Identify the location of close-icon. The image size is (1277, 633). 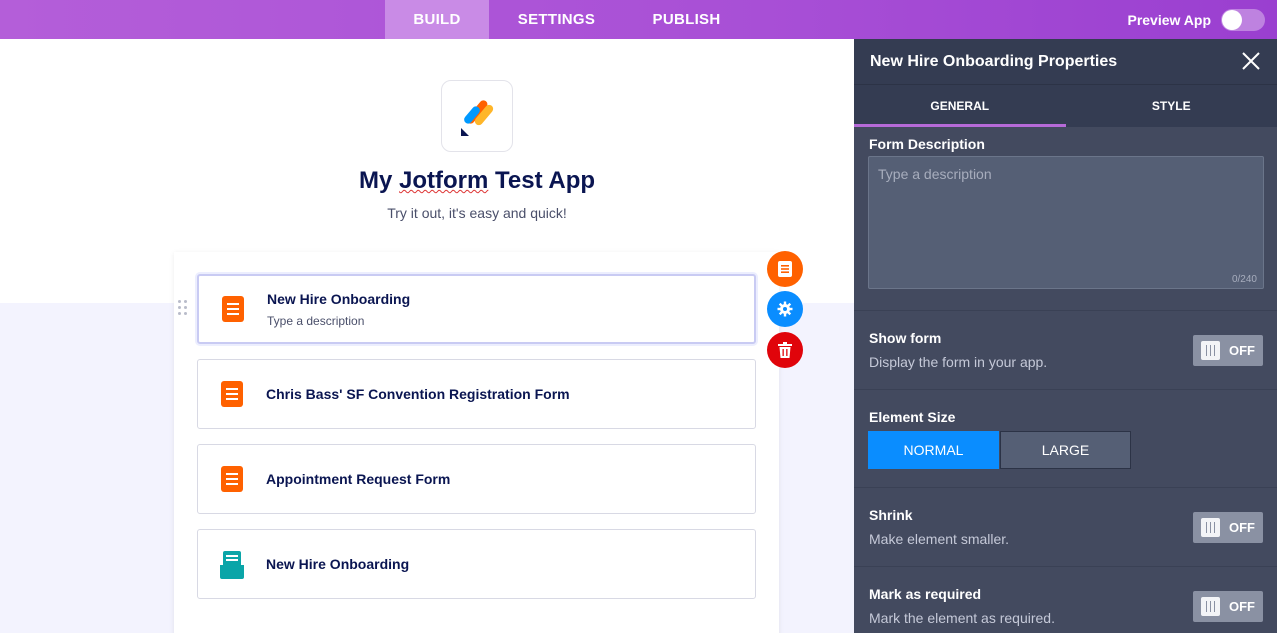
(1251, 61).